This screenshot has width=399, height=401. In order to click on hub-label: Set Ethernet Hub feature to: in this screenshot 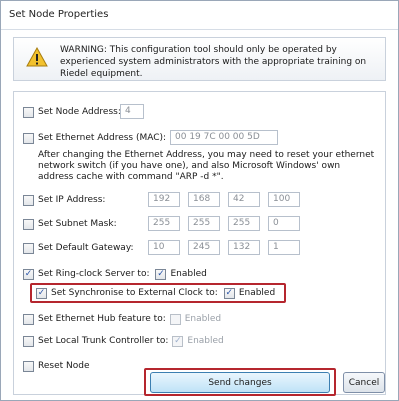, I will do `click(102, 319)`.